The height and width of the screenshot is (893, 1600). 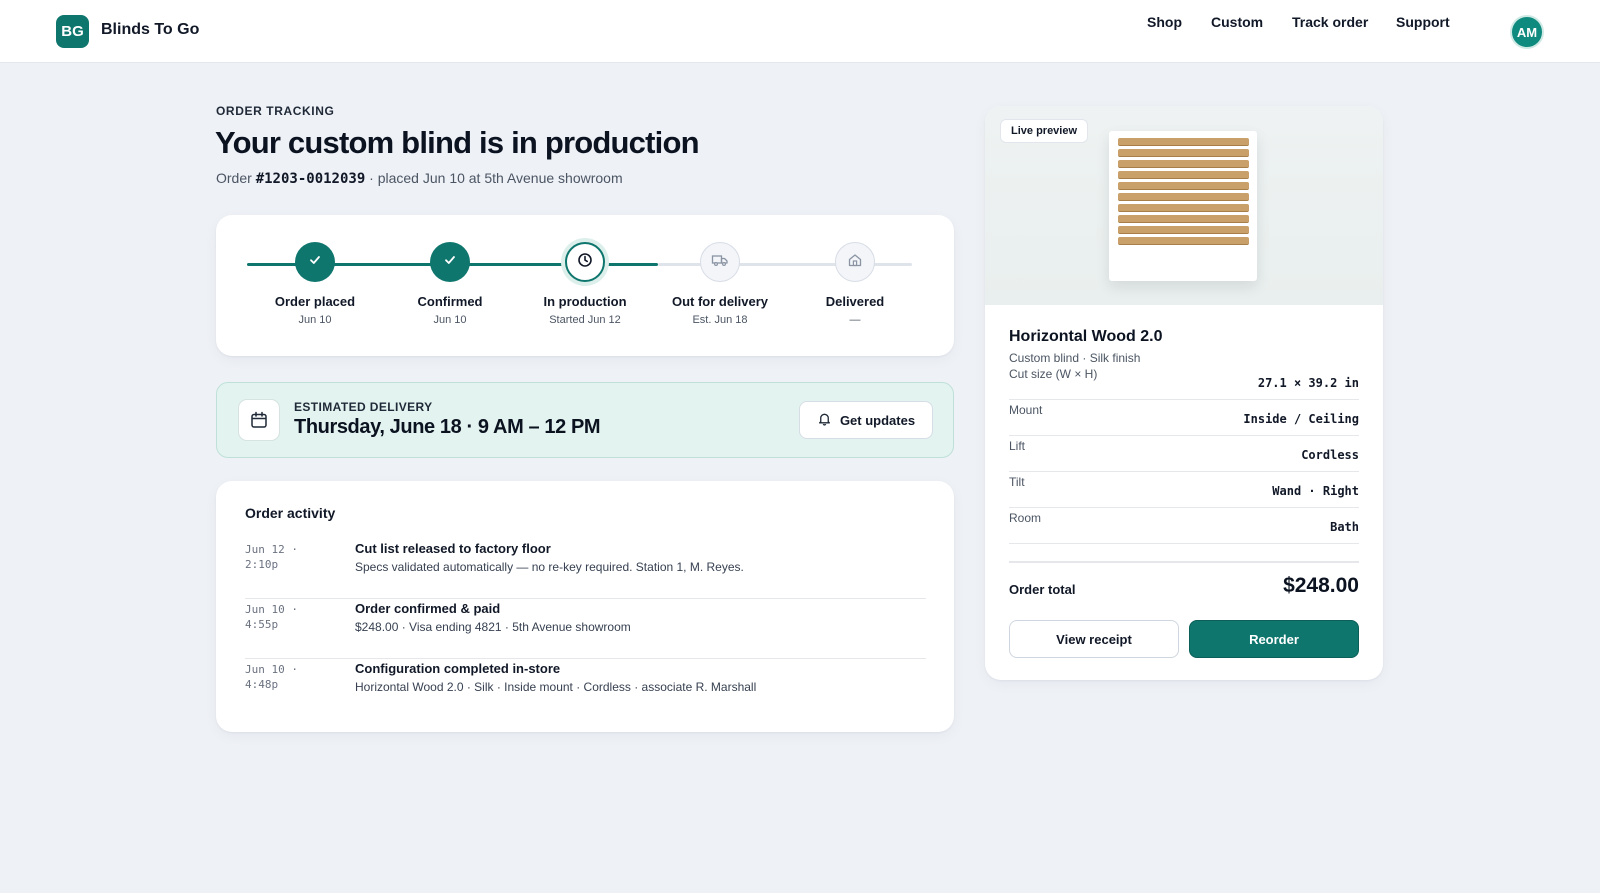 I want to click on spec-row-mount: Mount Inside / Ceiling, so click(x=1184, y=418).